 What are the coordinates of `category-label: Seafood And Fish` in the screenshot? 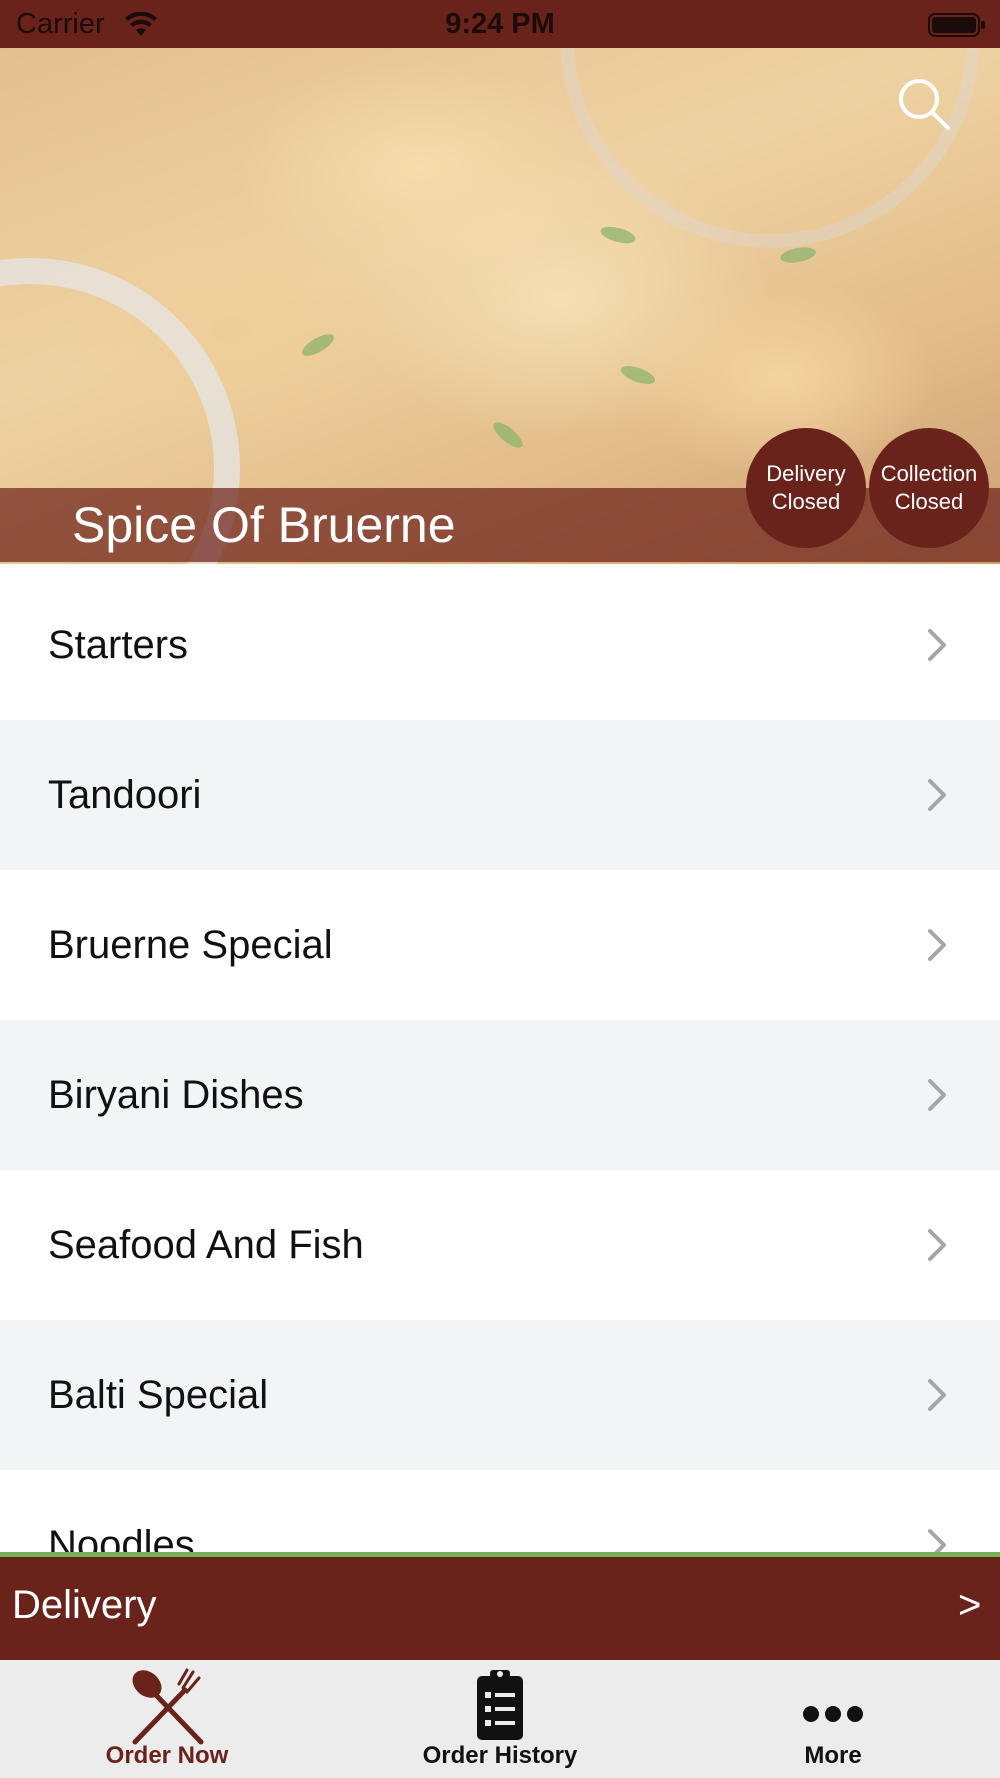 It's located at (206, 1244).